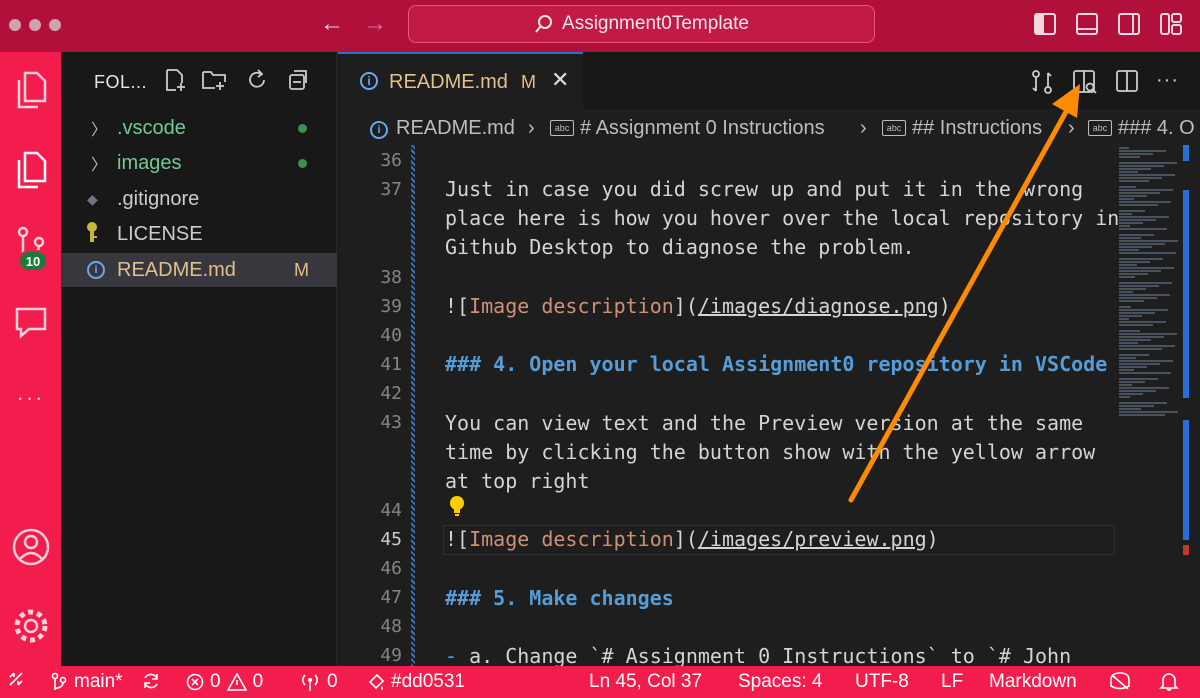 This screenshot has width=1200, height=698. What do you see at coordinates (375, 24) in the screenshot?
I see `forward-arrow-icon: →` at bounding box center [375, 24].